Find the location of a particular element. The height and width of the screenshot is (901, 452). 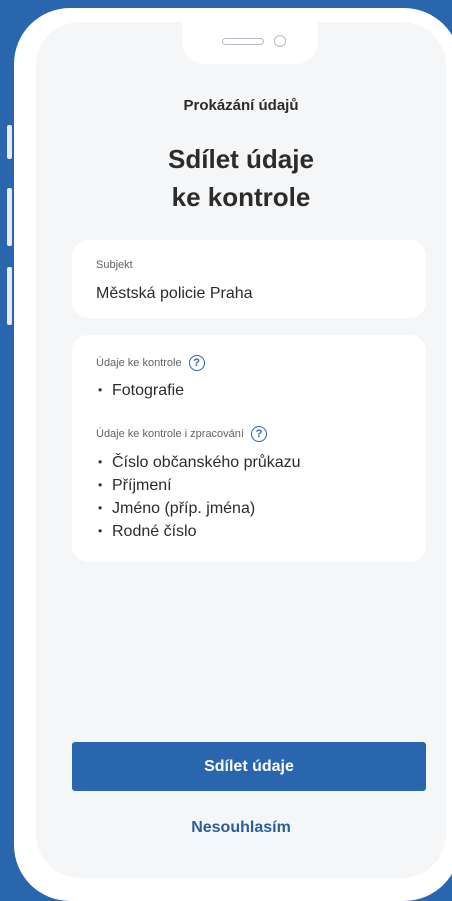

phone-side-button-bottom is located at coordinates (9, 296).